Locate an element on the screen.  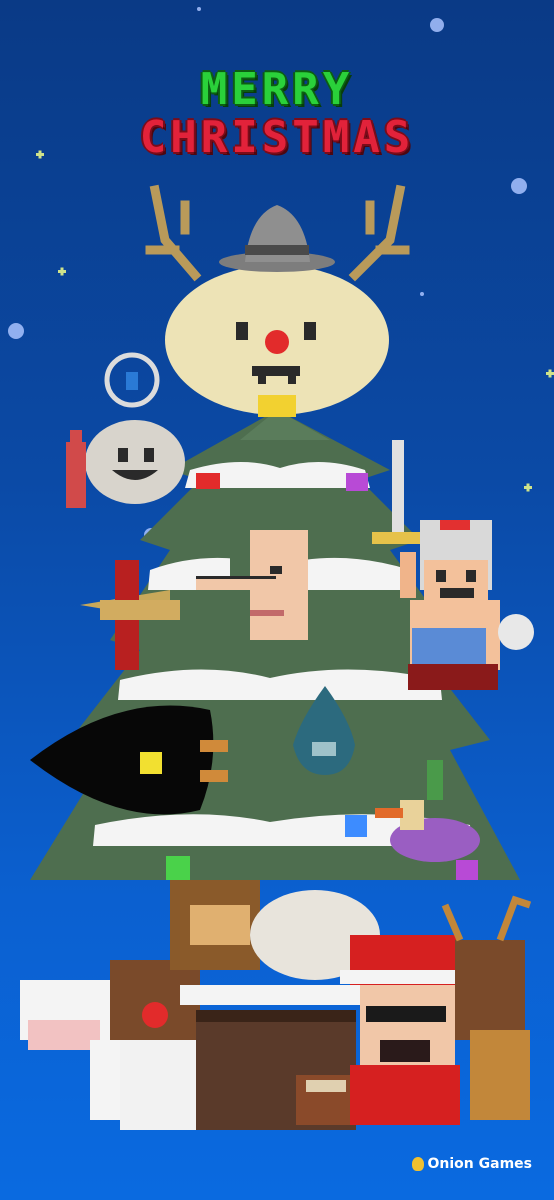
brand-logo: Onion Games is located at coordinates (471, 1164).